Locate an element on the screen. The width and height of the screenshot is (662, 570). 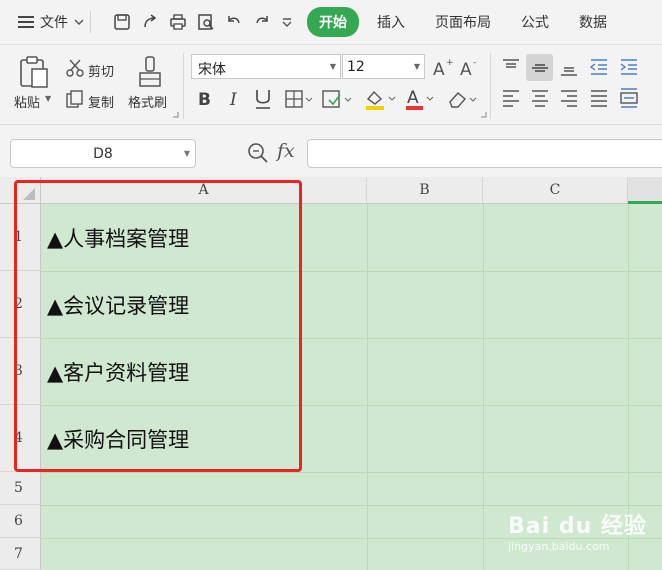
clipboard-group-expand-icon is located at coordinates (175, 114).